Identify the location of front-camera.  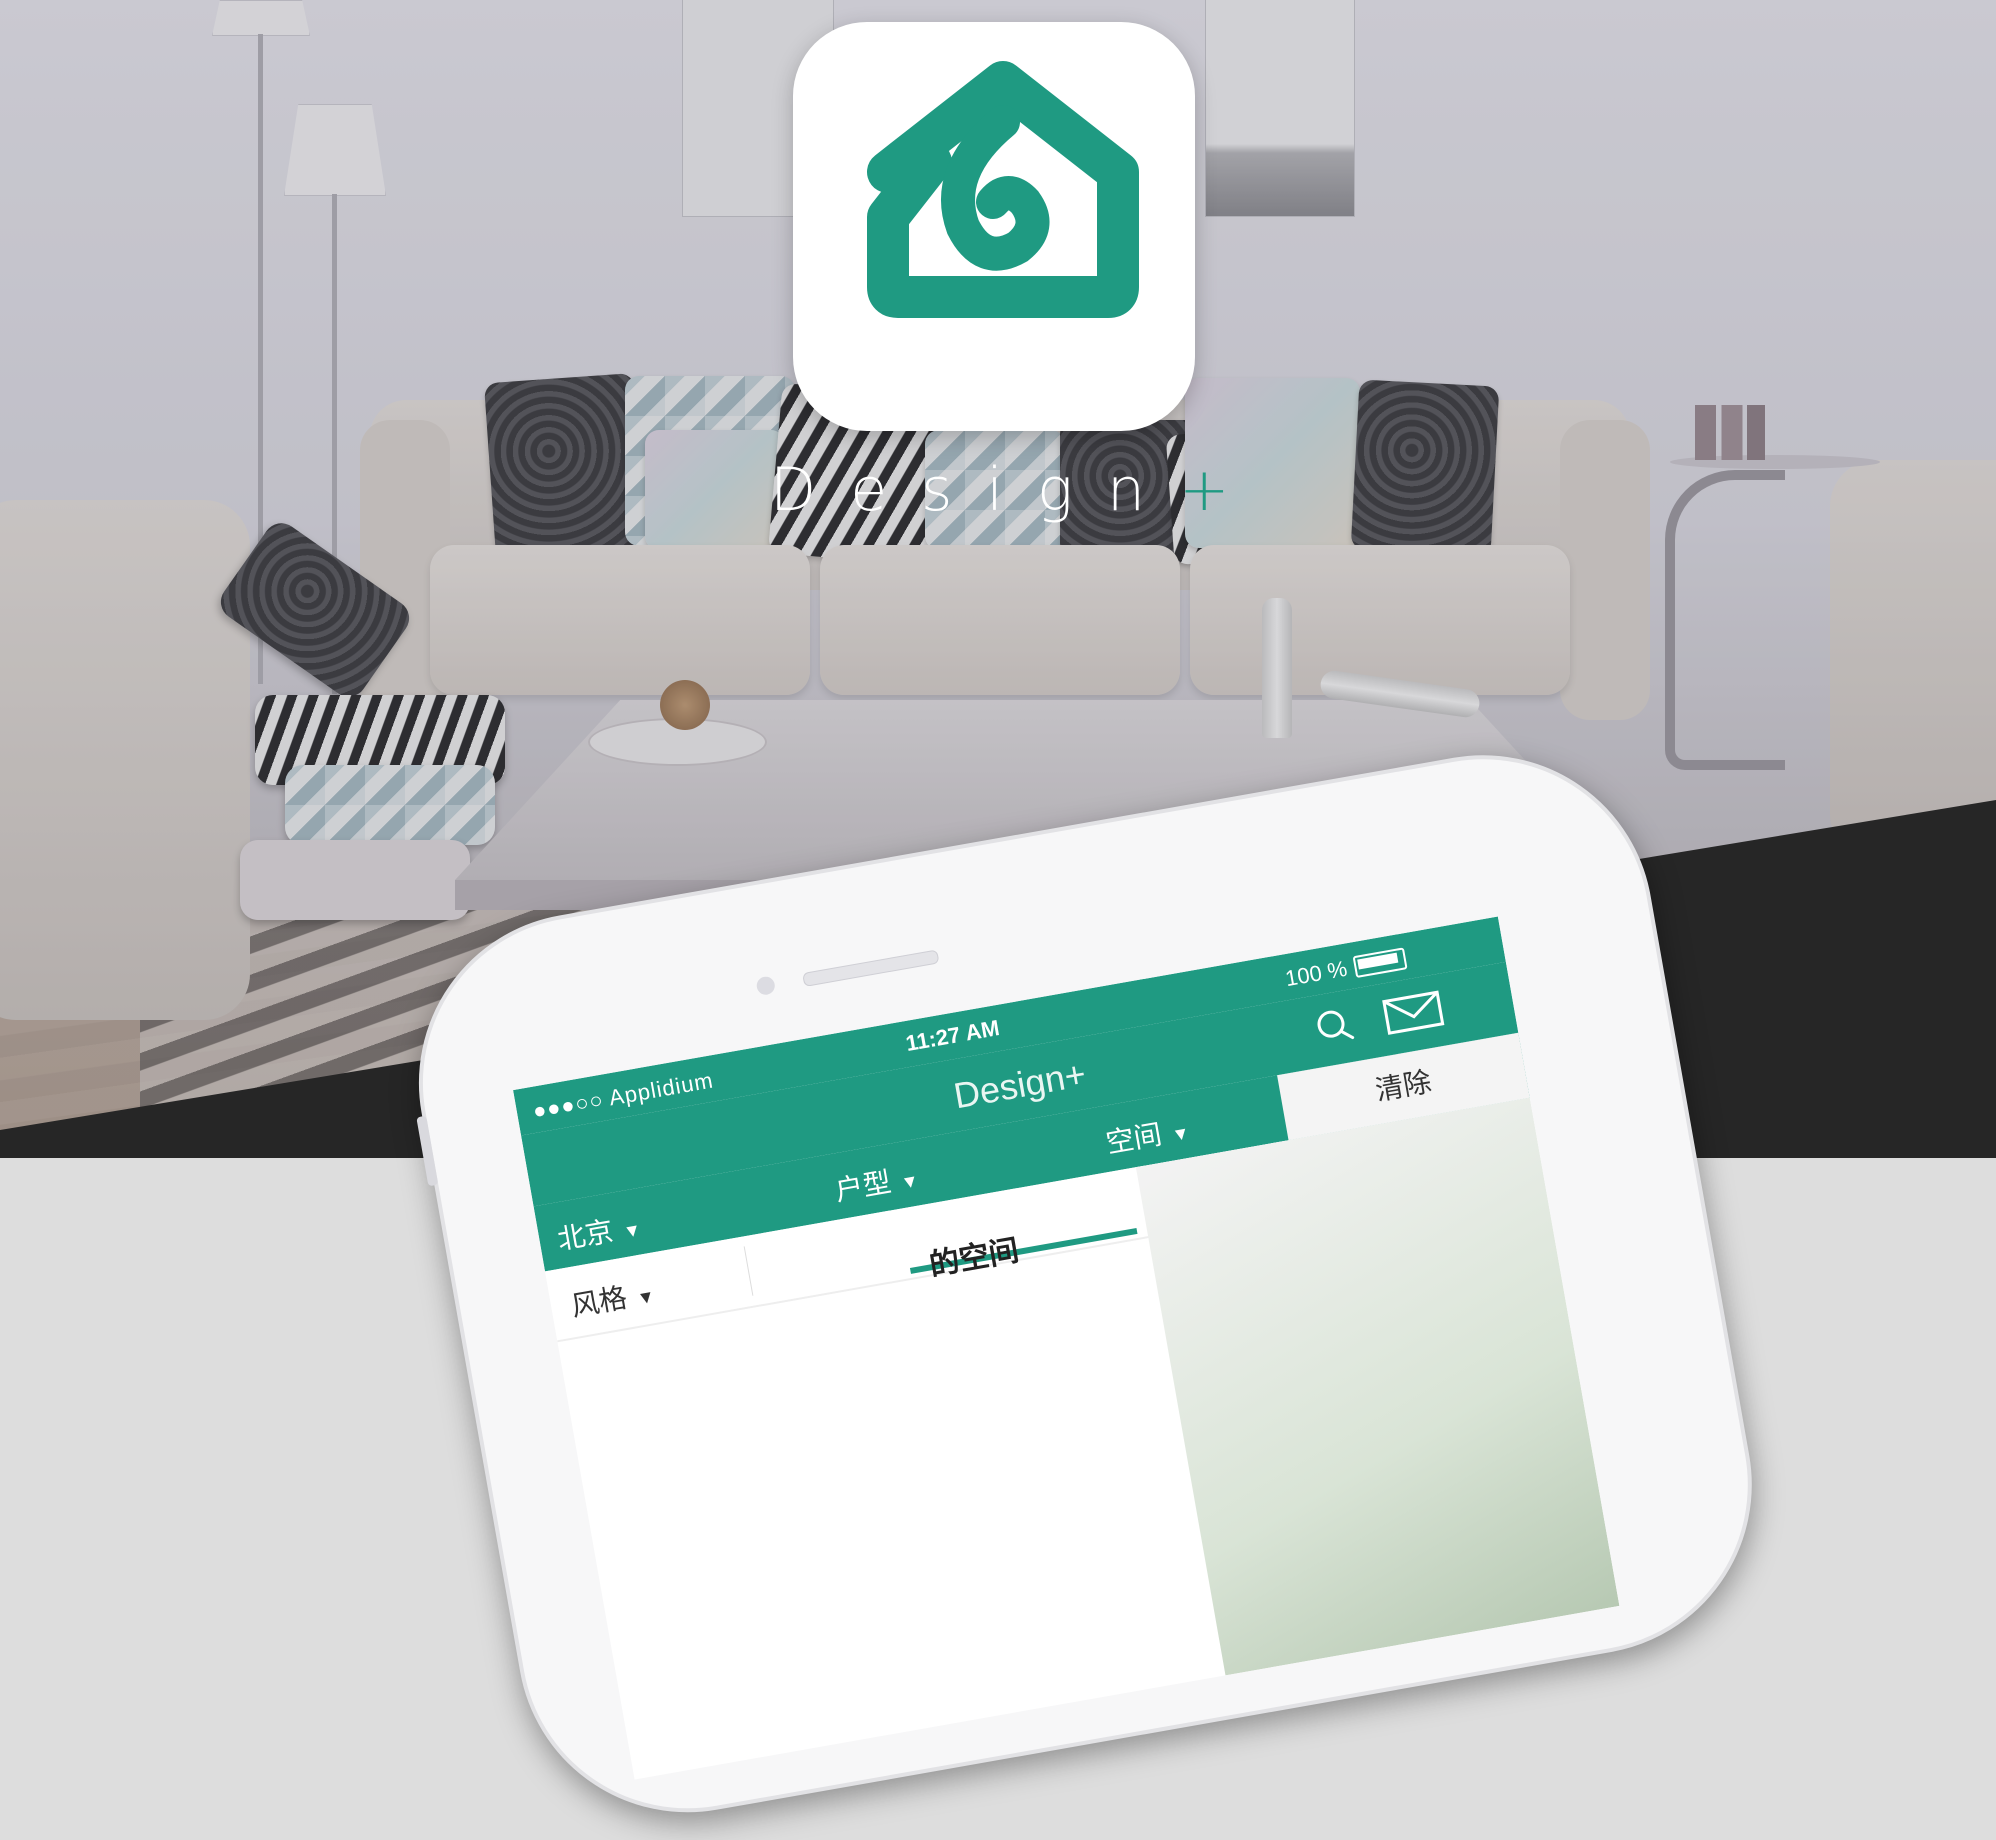
(766, 986).